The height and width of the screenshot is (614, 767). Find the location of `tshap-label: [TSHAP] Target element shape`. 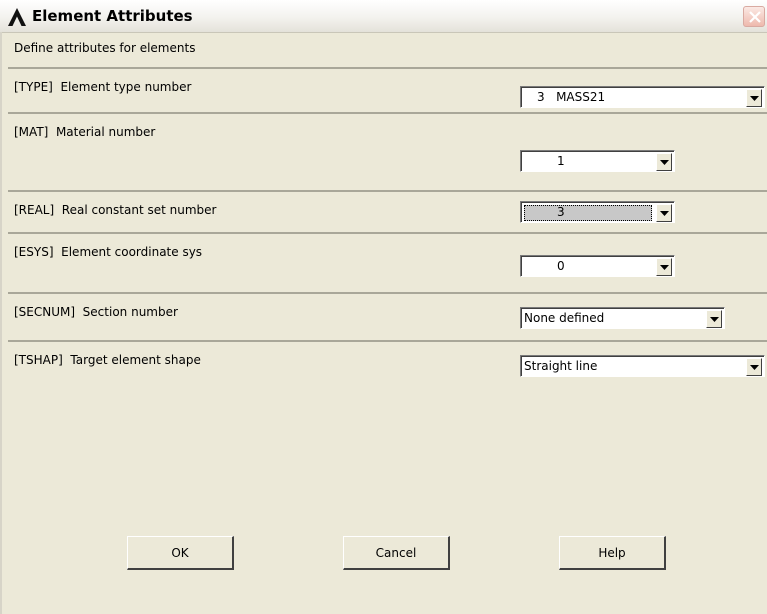

tshap-label: [TSHAP] Target element shape is located at coordinates (107, 360).